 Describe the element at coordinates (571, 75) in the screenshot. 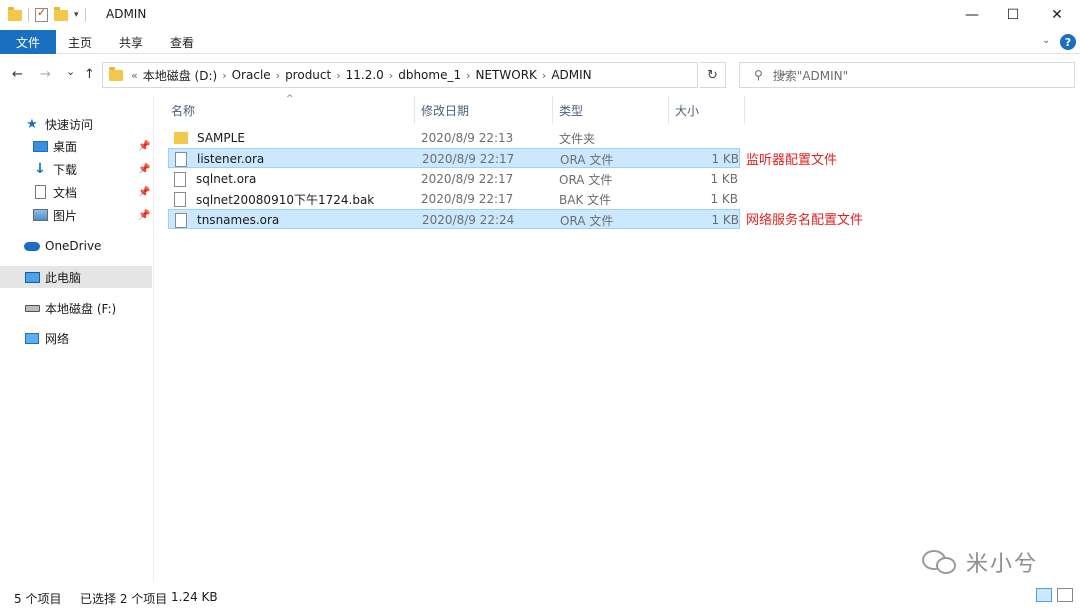

I see `breadcrumb-admin: ADMIN` at that location.